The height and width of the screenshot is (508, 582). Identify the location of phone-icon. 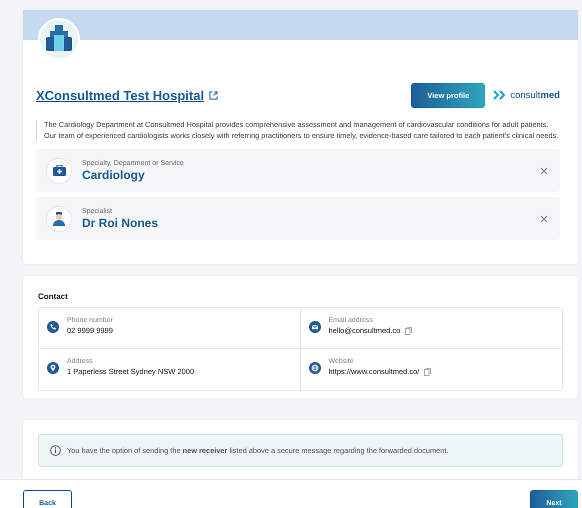
(53, 327).